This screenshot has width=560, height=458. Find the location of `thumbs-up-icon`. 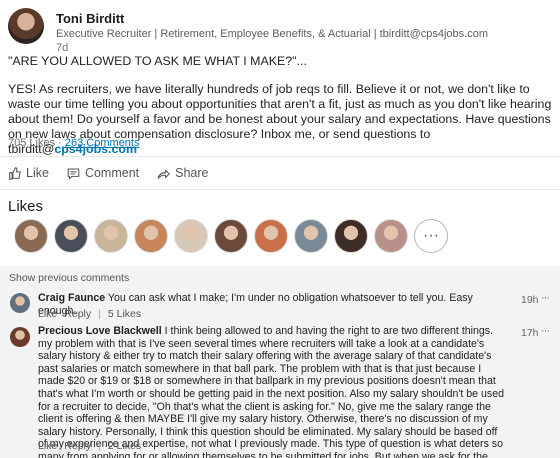

thumbs-up-icon is located at coordinates (15, 173).